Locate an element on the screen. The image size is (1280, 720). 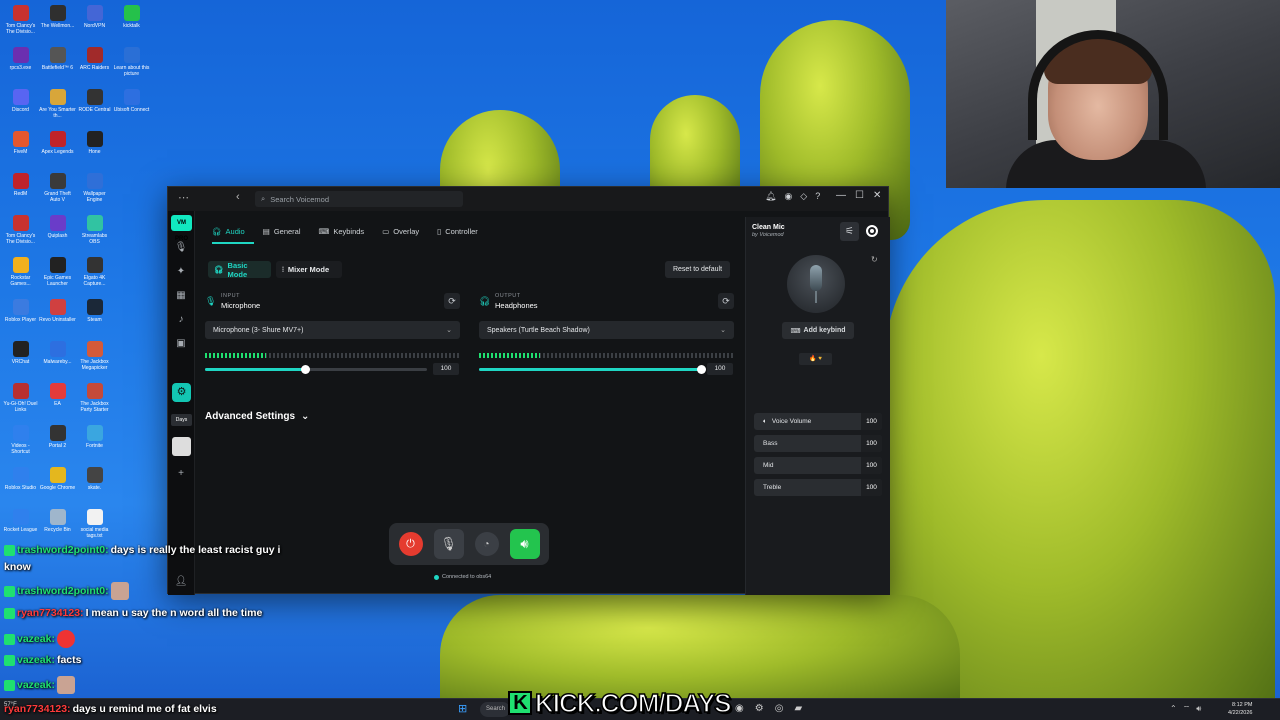
taskbar-search: Search is located at coordinates (495, 709).